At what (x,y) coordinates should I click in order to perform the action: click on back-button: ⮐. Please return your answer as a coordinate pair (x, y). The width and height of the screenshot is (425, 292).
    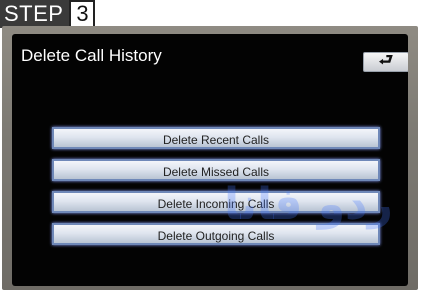
    Looking at the image, I should click on (385, 62).